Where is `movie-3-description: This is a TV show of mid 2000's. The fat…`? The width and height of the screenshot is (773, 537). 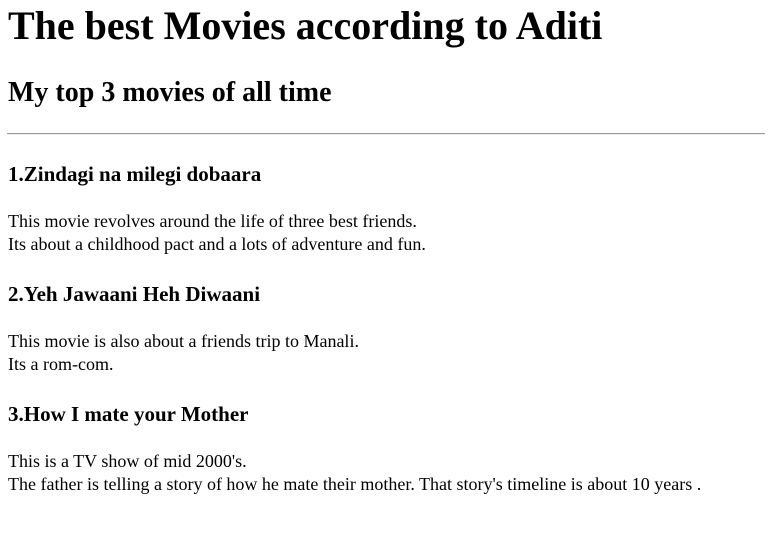
movie-3-description: This is a TV show of mid 2000's. The fat… is located at coordinates (378, 473).